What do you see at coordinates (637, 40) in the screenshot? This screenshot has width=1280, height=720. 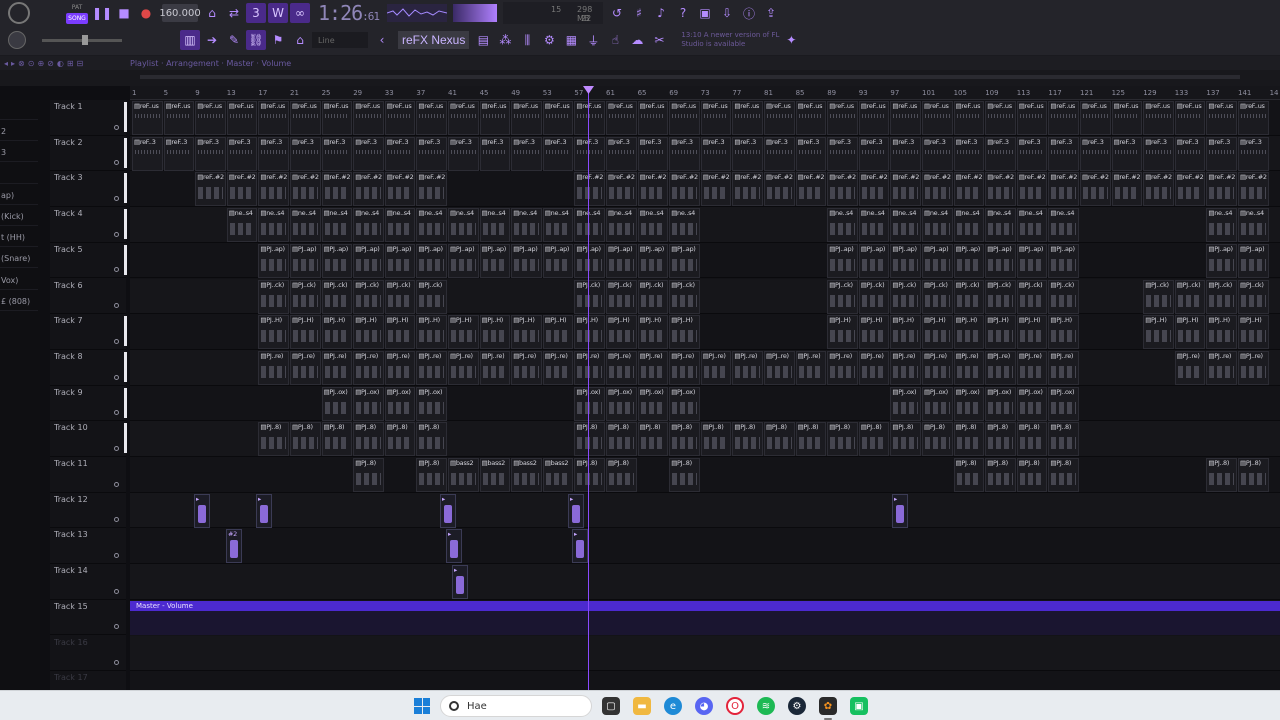 I see `cloud-icon: ☁` at bounding box center [637, 40].